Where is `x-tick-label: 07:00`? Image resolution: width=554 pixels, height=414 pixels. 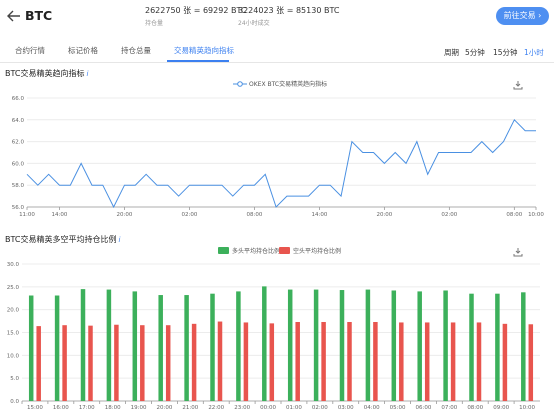 x-tick-label: 07:00 is located at coordinates (449, 408).